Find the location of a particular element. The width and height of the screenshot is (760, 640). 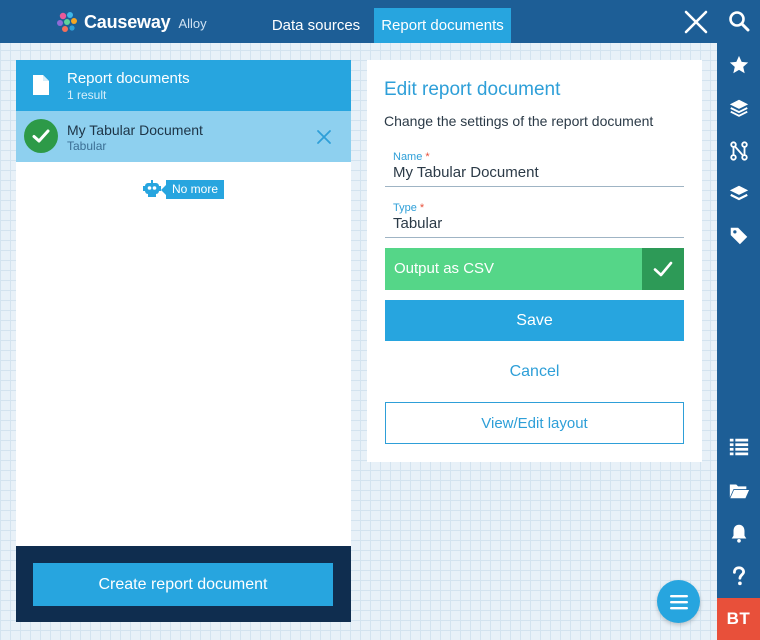

hamburger-menu-icon is located at coordinates (678, 601).